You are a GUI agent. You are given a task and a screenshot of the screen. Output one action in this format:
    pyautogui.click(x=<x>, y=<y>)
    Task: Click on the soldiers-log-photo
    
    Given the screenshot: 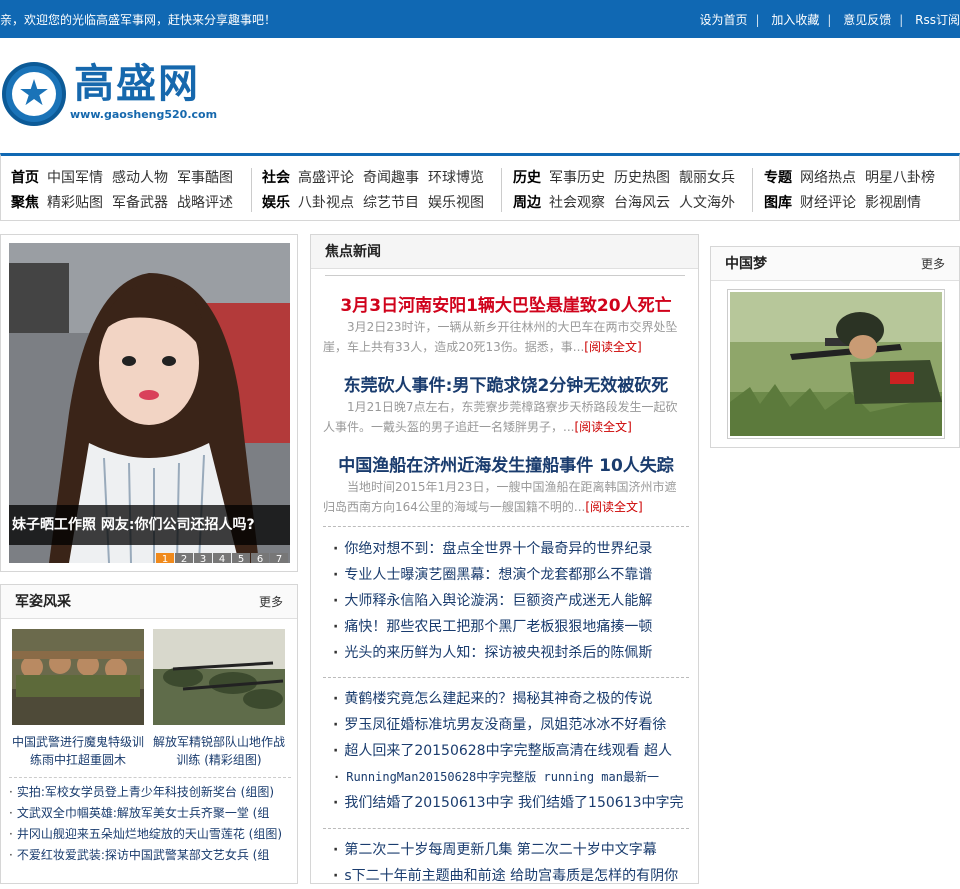 What is the action you would take?
    pyautogui.click(x=78, y=677)
    